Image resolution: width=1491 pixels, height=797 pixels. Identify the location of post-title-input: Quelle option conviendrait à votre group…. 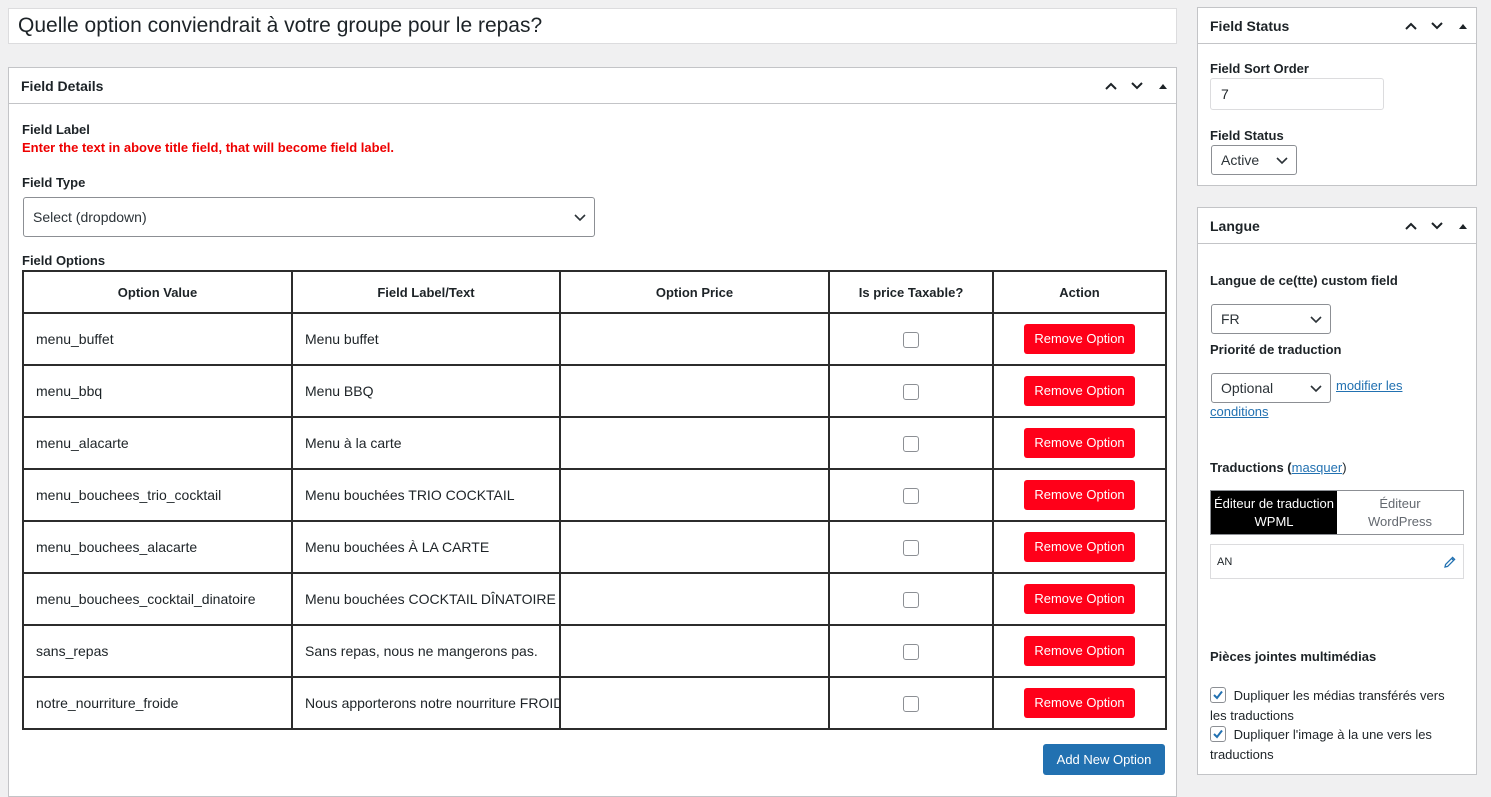
(592, 26).